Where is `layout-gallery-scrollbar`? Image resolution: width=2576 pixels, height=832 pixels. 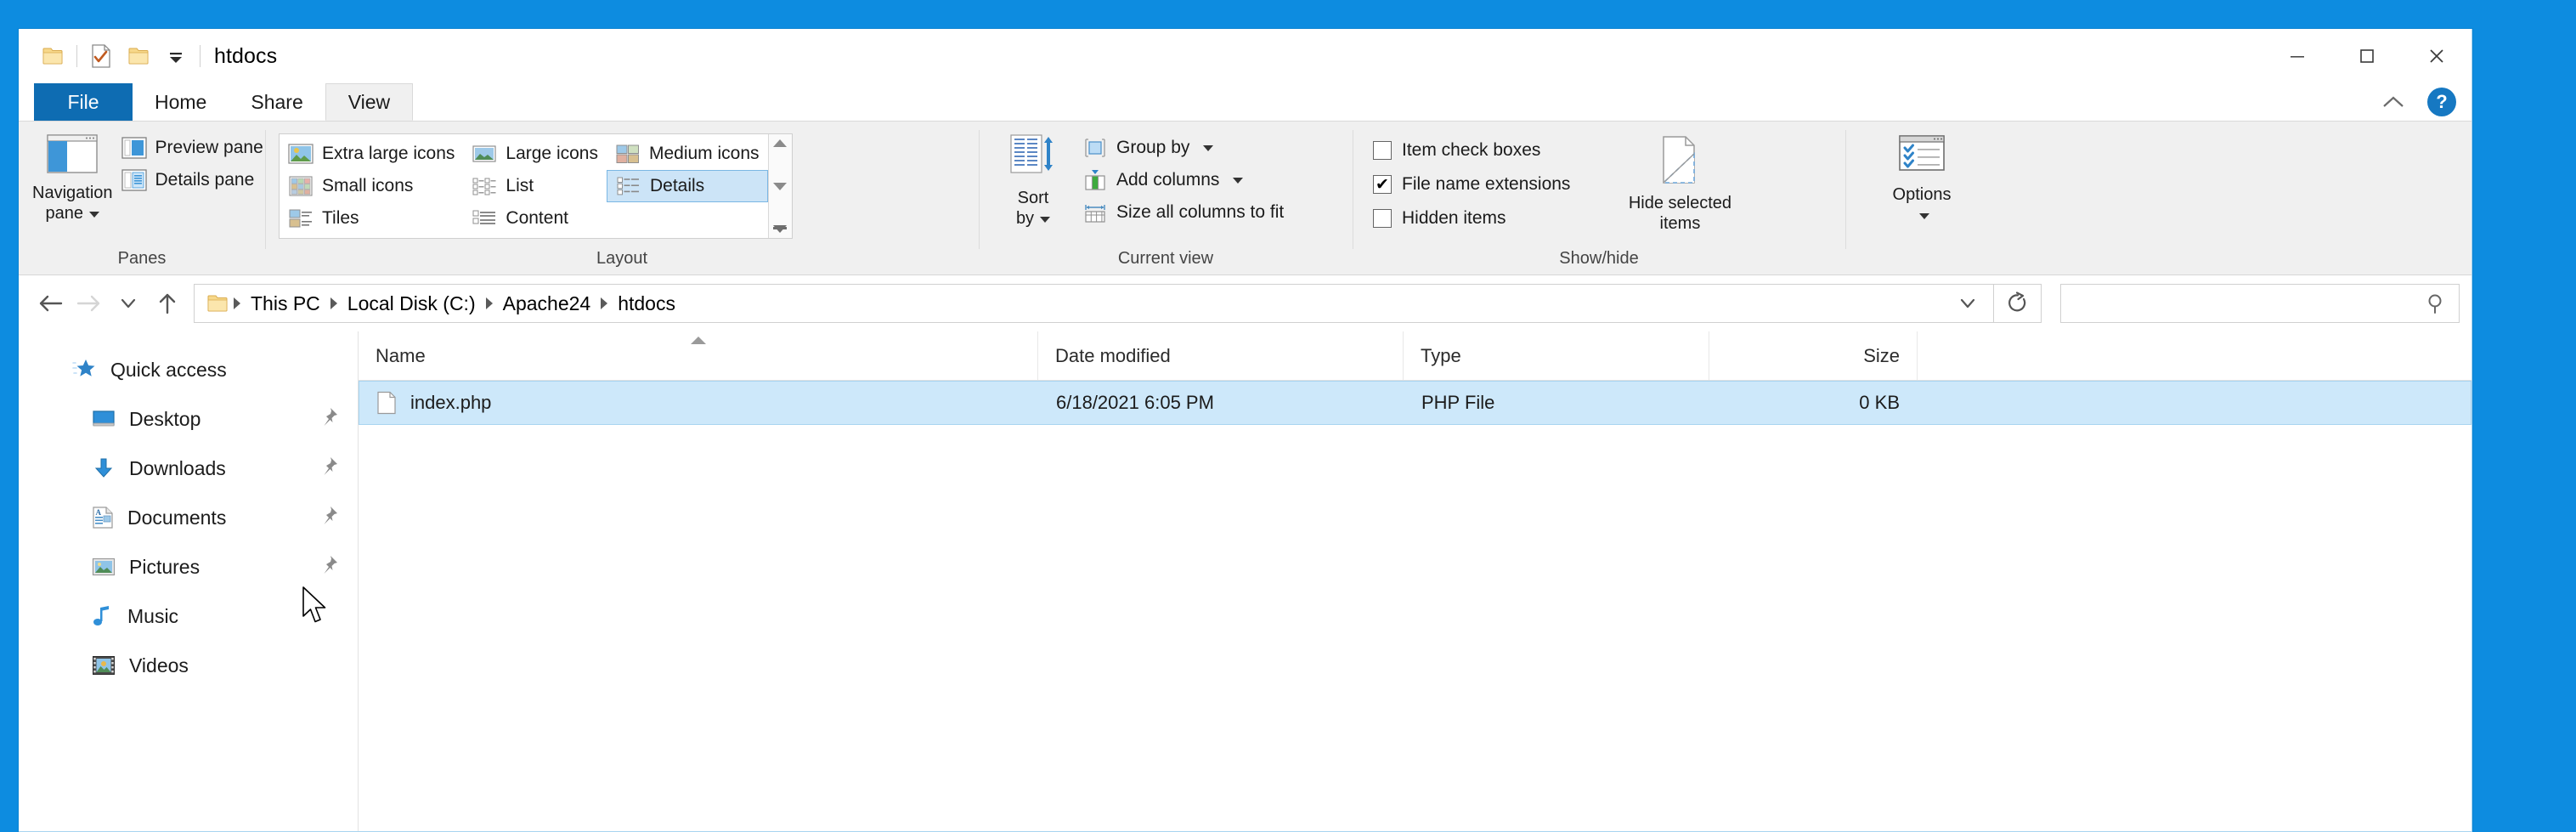
layout-gallery-scrollbar is located at coordinates (779, 186).